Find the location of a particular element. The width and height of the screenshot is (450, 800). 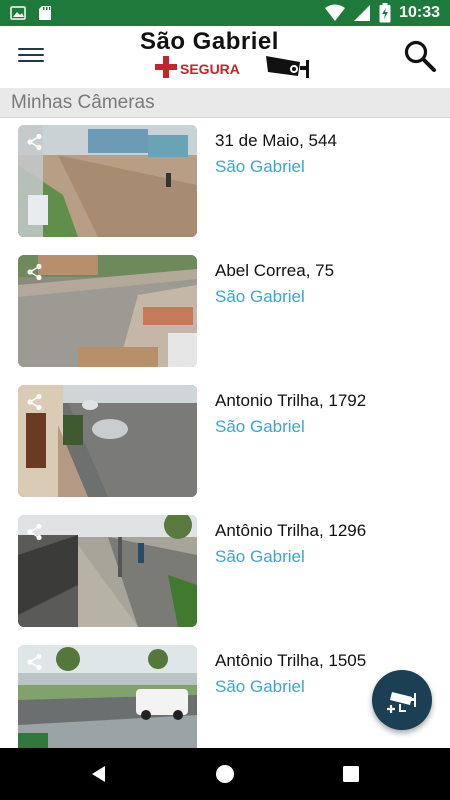

home-button is located at coordinates (225, 774).